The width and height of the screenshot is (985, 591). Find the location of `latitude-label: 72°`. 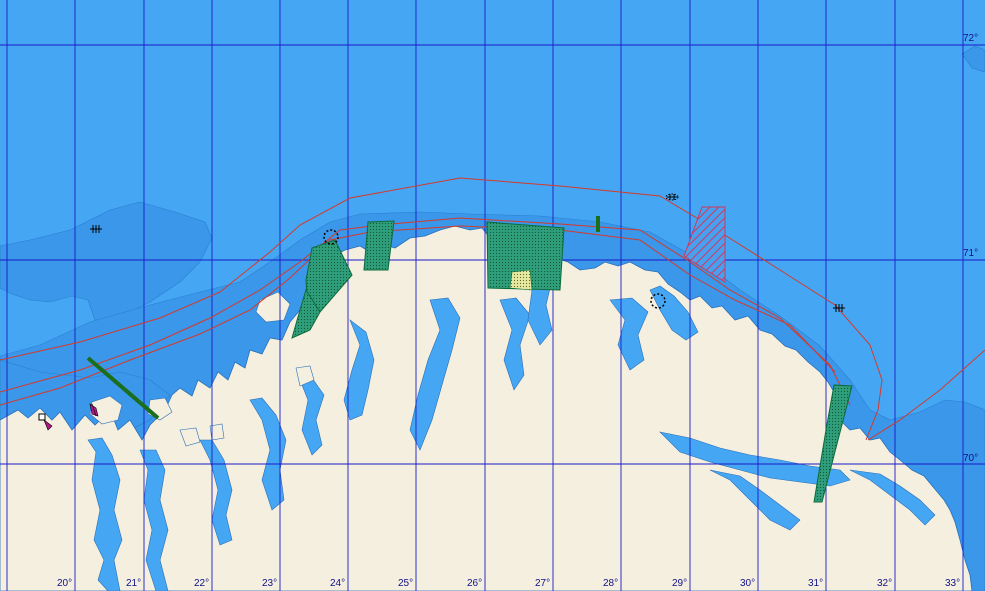

latitude-label: 72° is located at coordinates (971, 38).